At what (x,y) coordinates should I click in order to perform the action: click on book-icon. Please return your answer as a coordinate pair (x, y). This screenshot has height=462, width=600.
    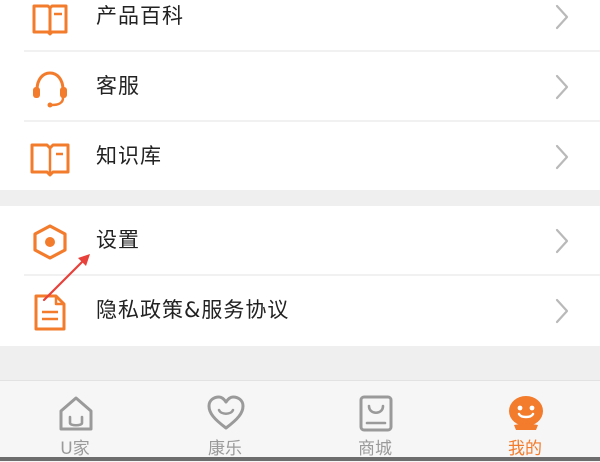
    Looking at the image, I should click on (50, 20).